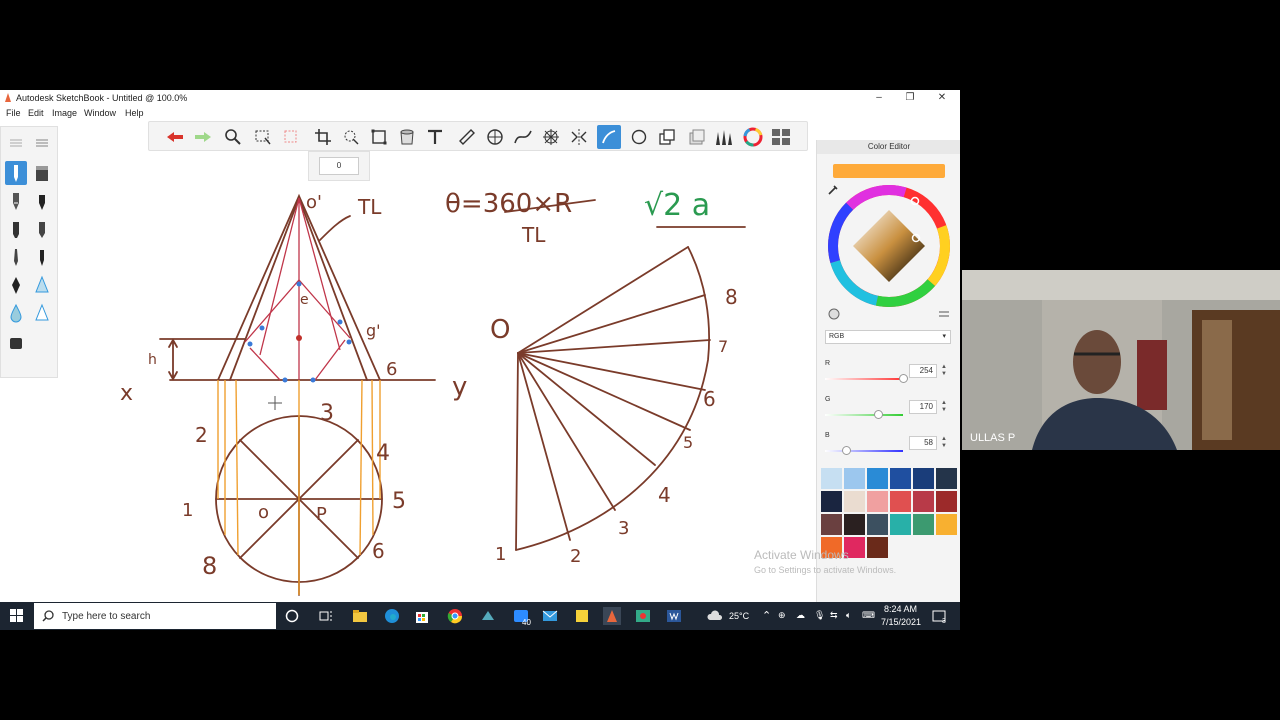 This screenshot has width=1280, height=720. Describe the element at coordinates (263, 137) in the screenshot. I see `select-icon` at that location.